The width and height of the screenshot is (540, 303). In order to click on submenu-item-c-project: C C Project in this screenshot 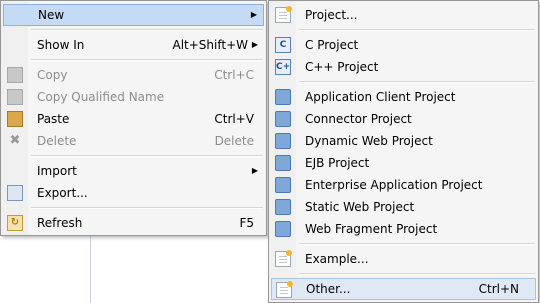, I will do `click(403, 45)`.